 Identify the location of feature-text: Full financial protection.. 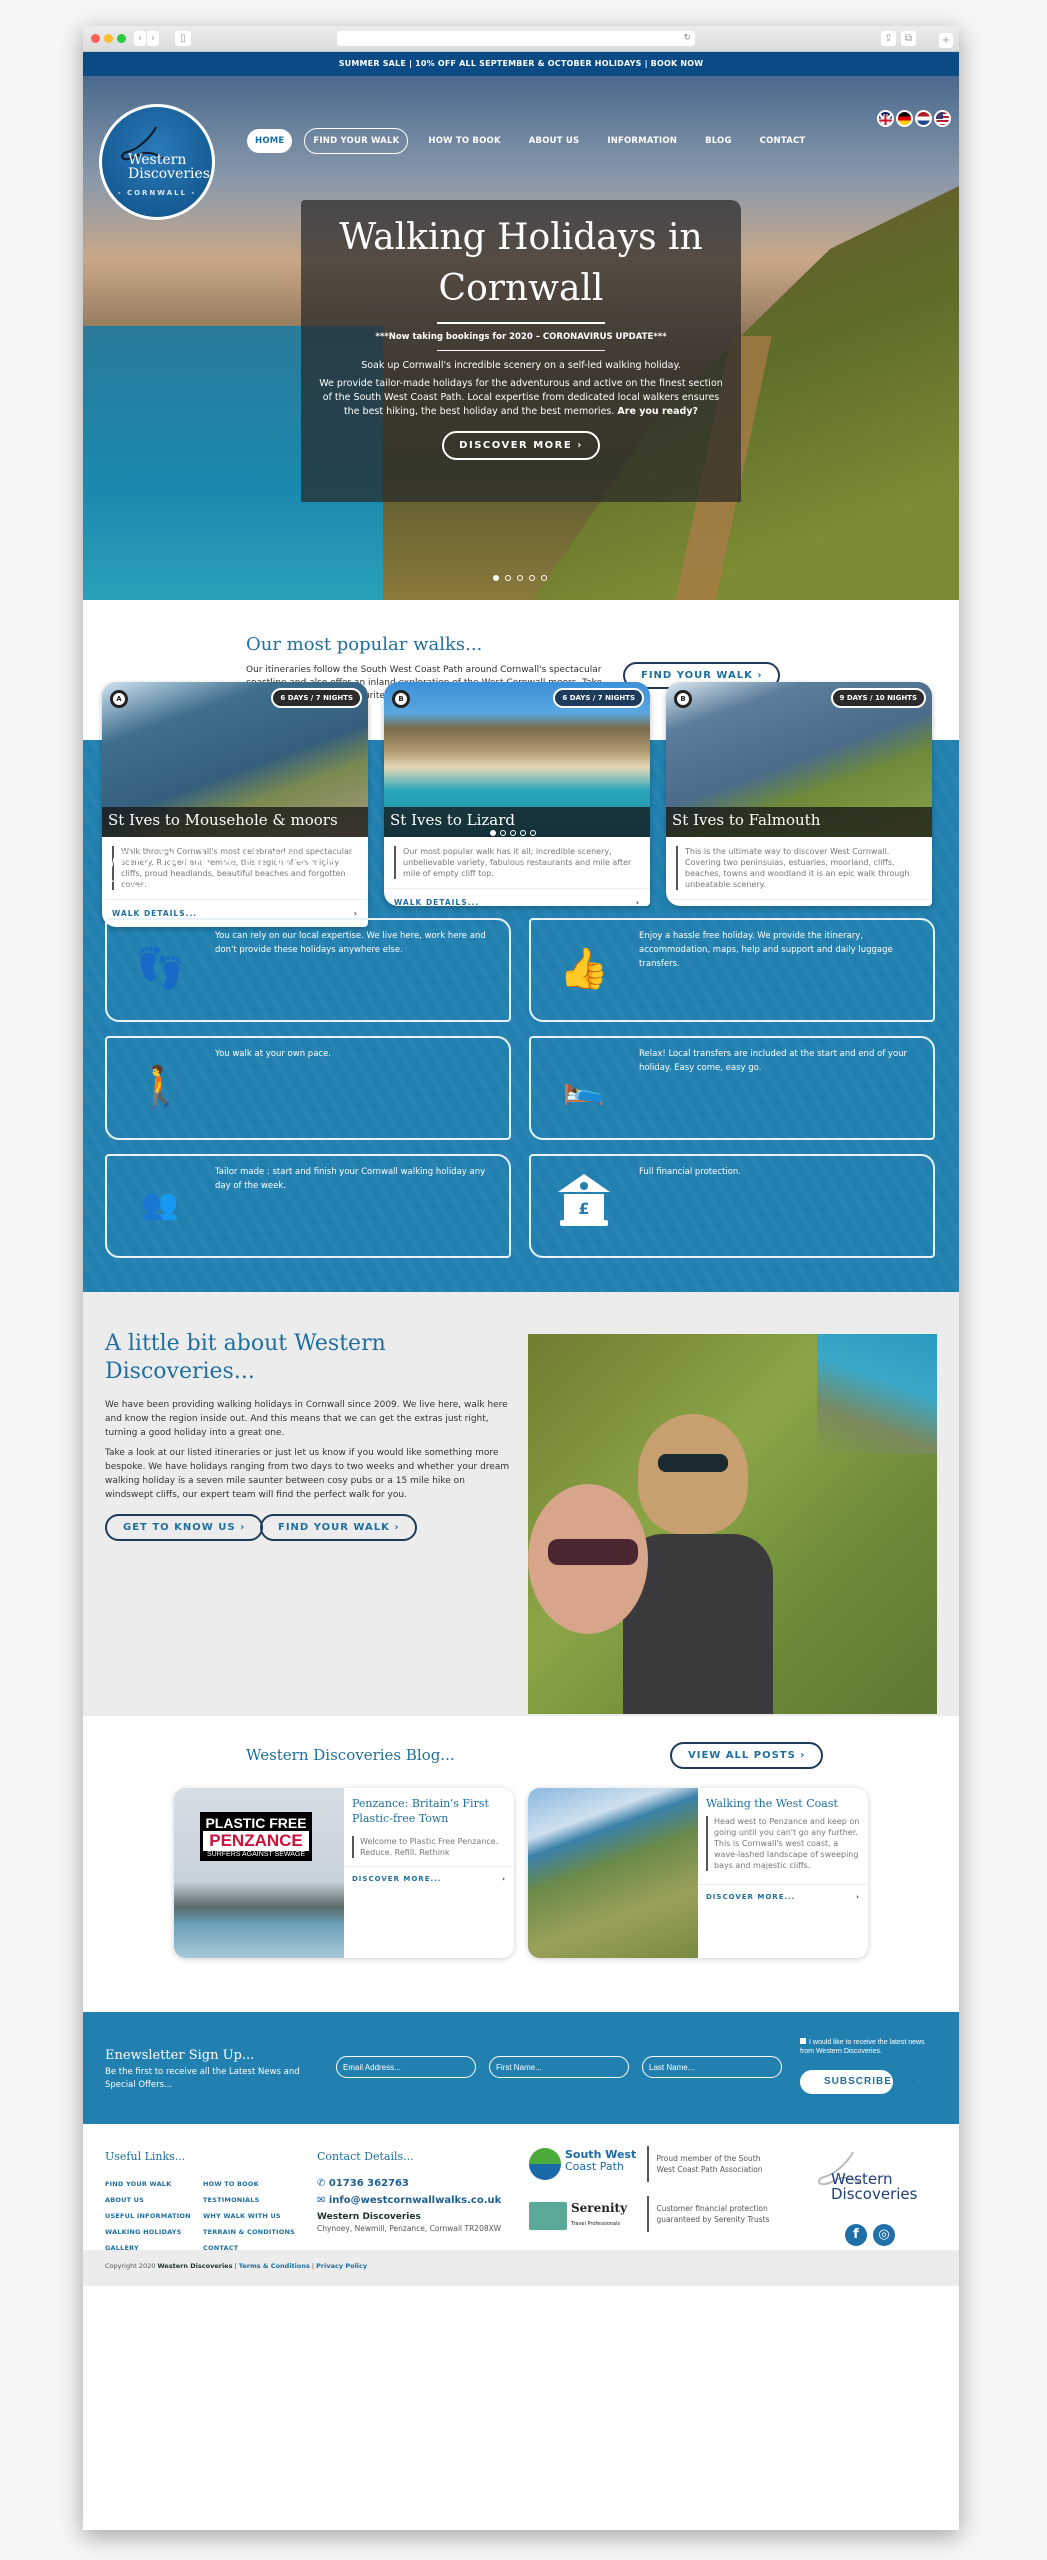
(690, 1172).